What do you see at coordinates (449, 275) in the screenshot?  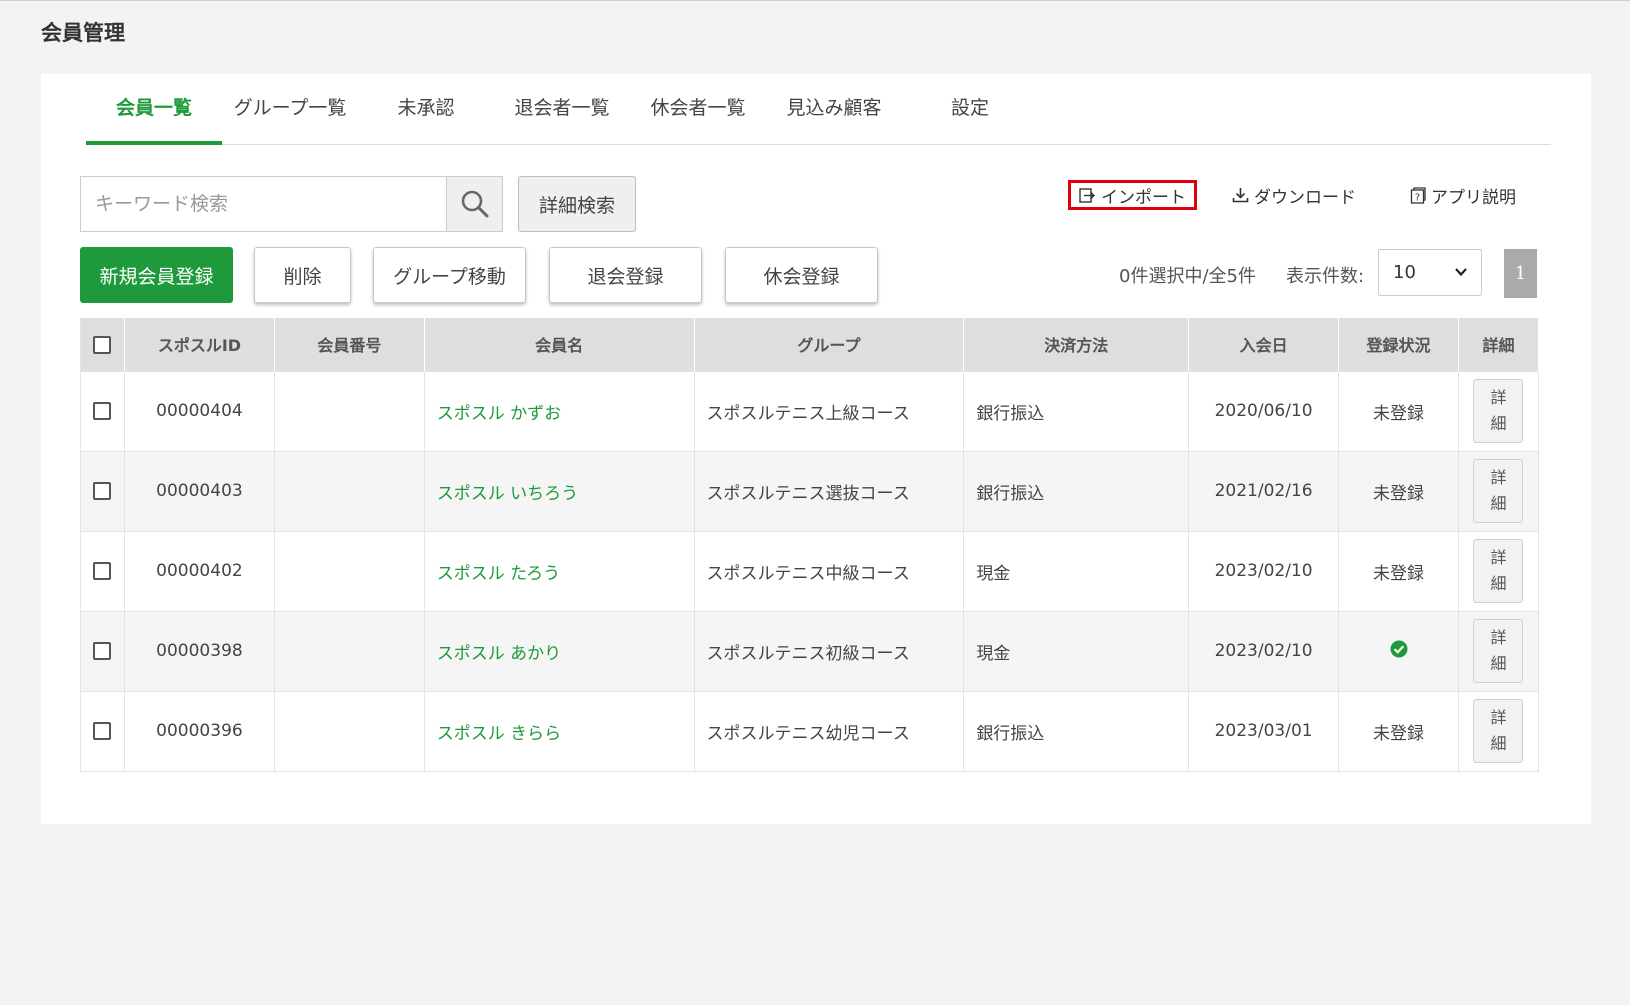 I see `move-group-button: グループ移動` at bounding box center [449, 275].